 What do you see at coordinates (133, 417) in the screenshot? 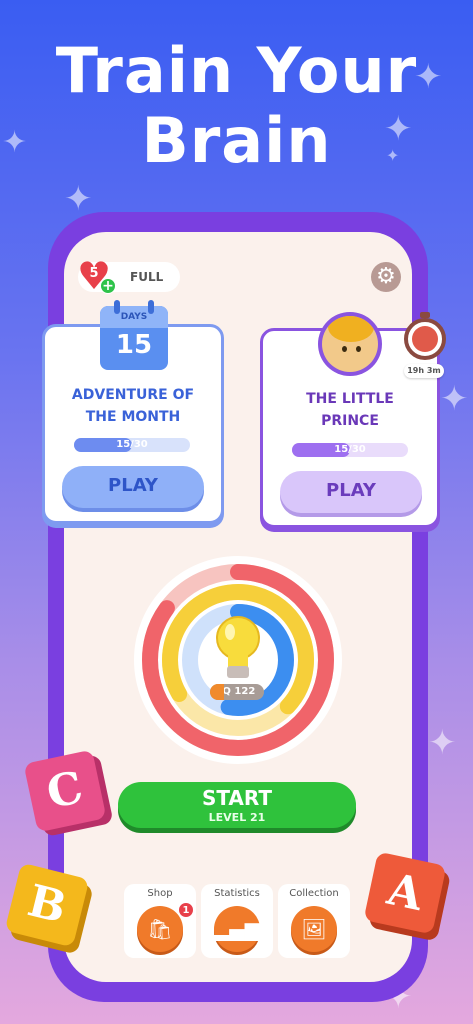
I see `adventure-title-line-2: THE MONTH` at bounding box center [133, 417].